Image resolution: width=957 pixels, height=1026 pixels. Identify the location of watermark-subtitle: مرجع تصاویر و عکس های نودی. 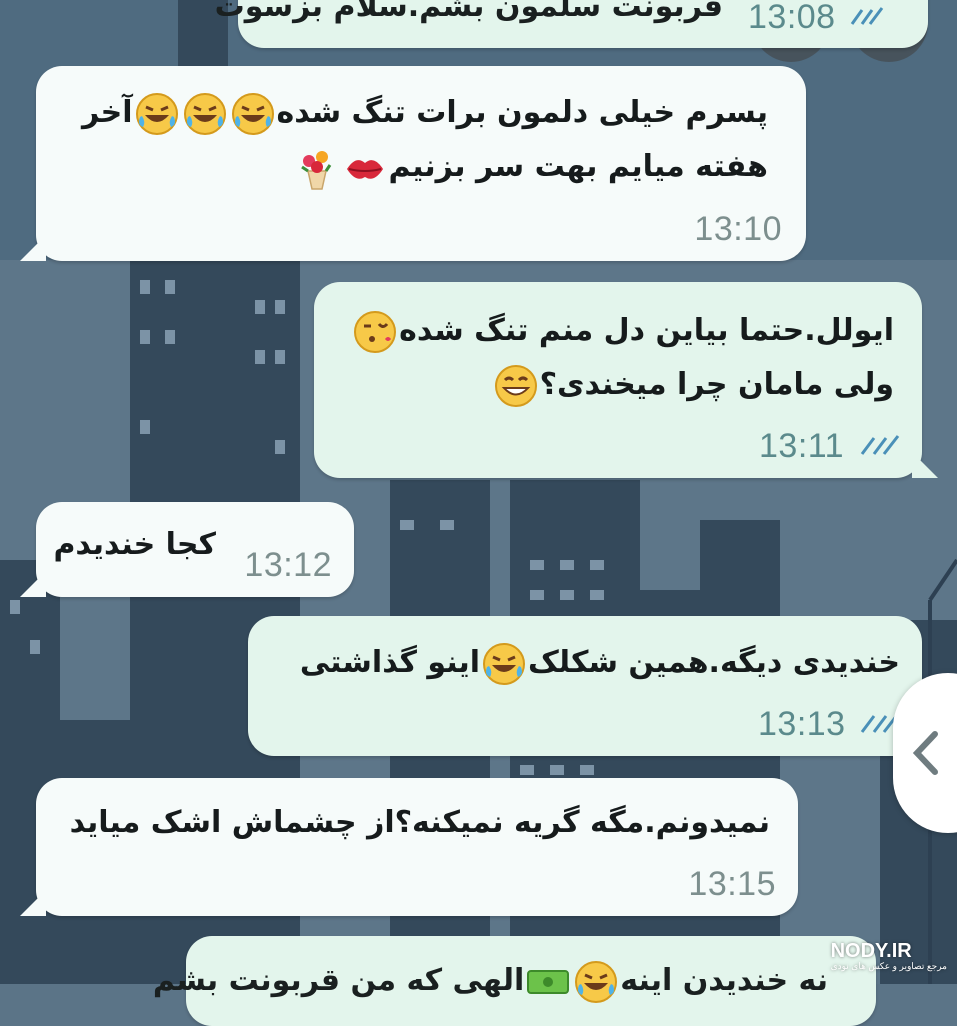
(888, 966).